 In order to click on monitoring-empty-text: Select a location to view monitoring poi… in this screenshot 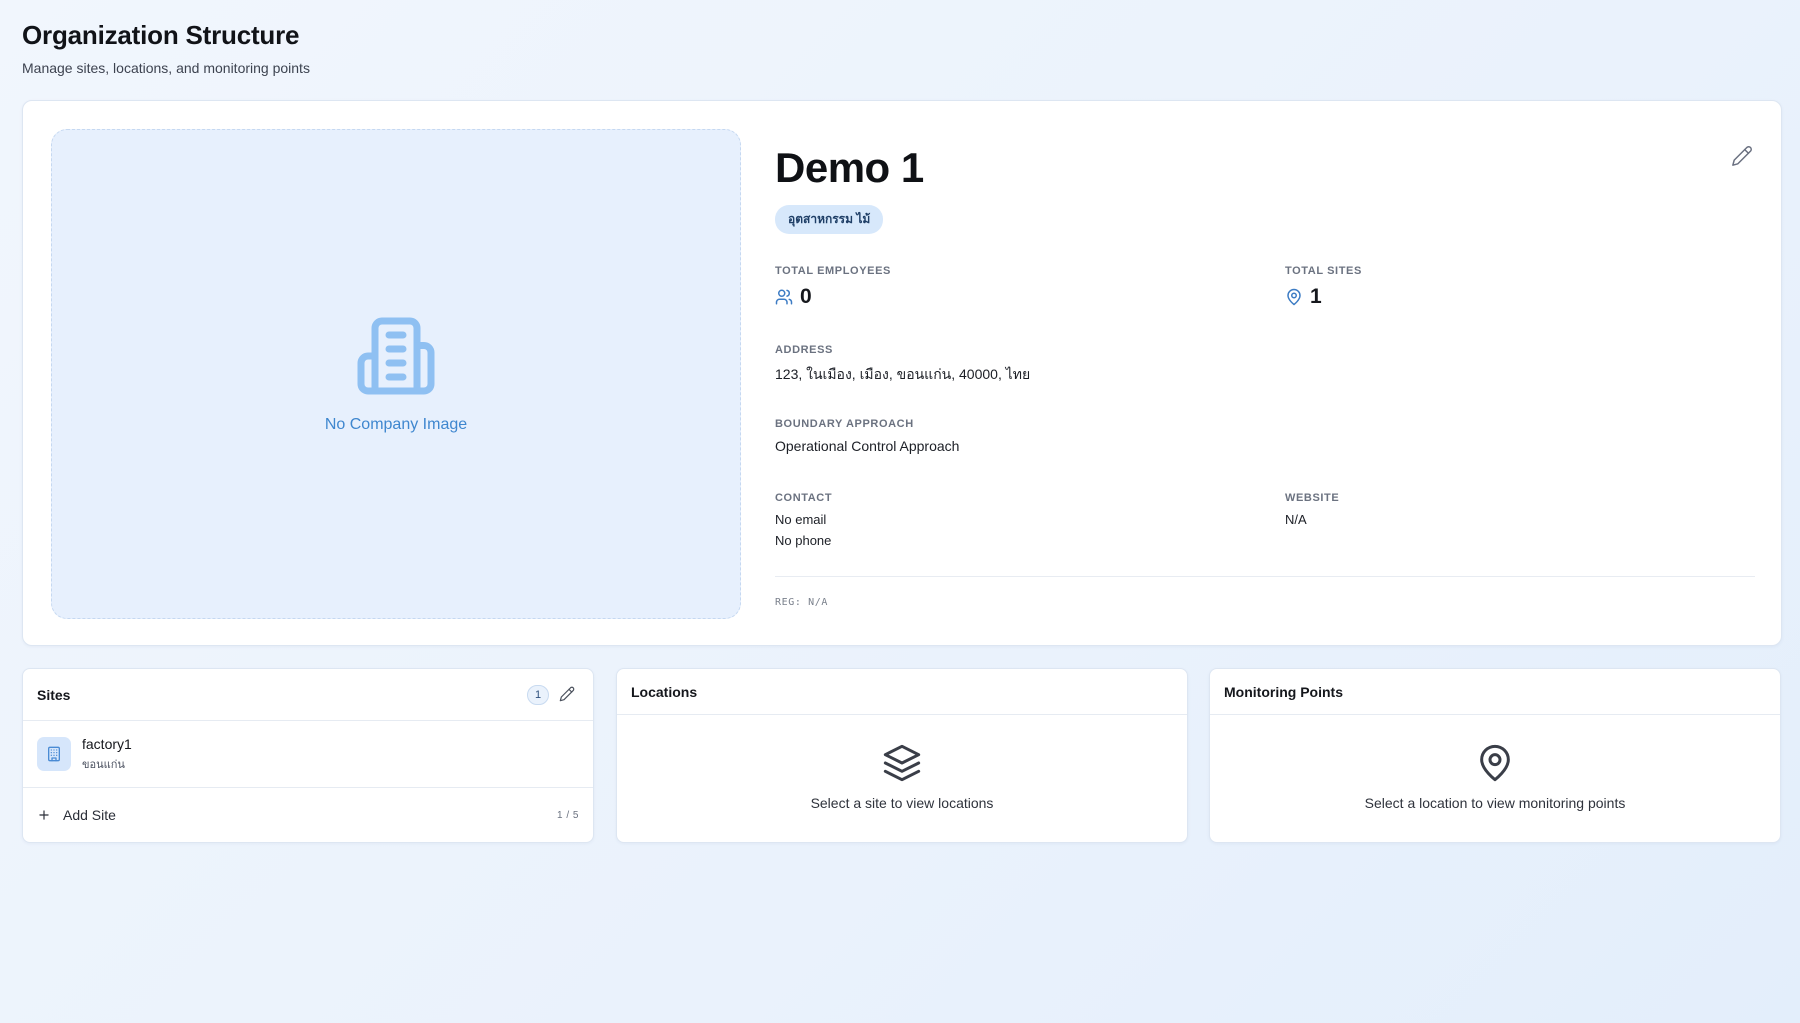, I will do `click(1495, 803)`.